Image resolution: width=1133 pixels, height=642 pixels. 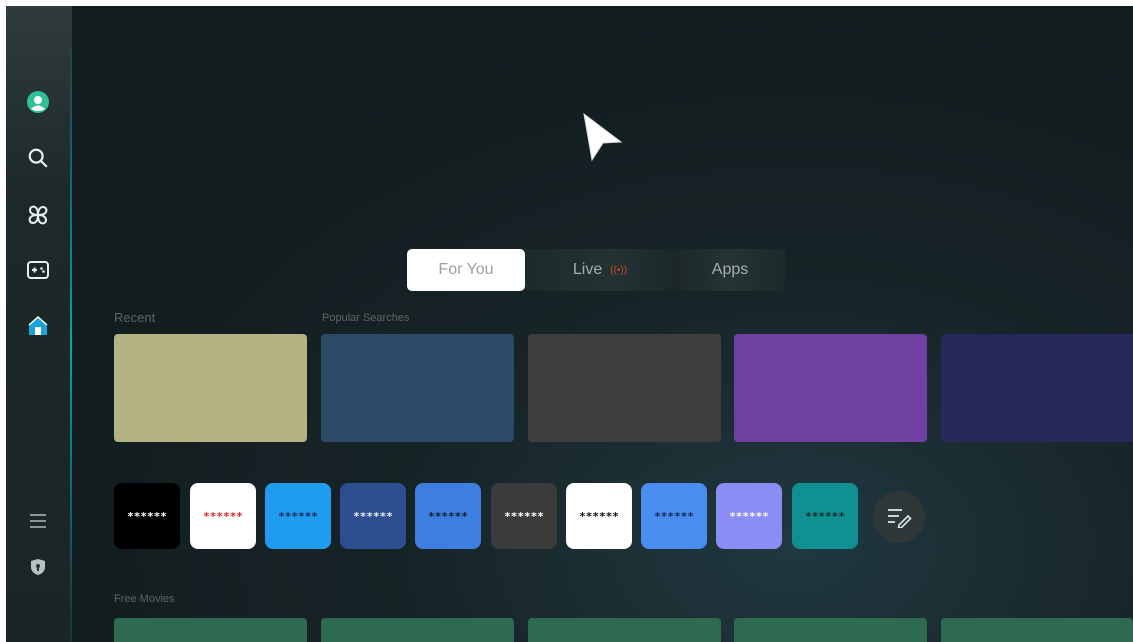 I want to click on sidebar-focus-edge, so click(x=71, y=344).